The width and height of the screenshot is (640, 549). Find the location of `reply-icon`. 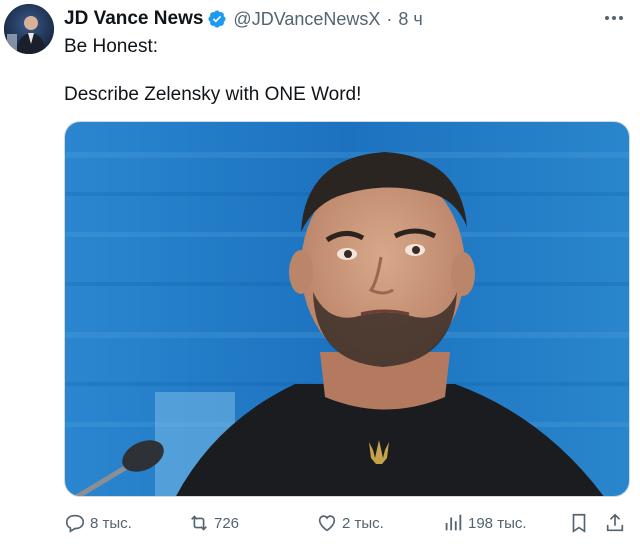

reply-icon is located at coordinates (75, 523).